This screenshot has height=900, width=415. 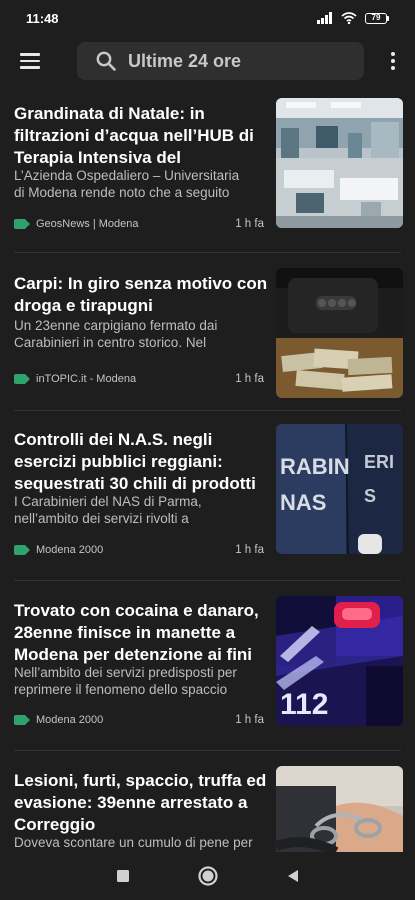 I want to click on article-meta: inTOPIC.it - Modena 1 h fa, so click(x=139, y=379).